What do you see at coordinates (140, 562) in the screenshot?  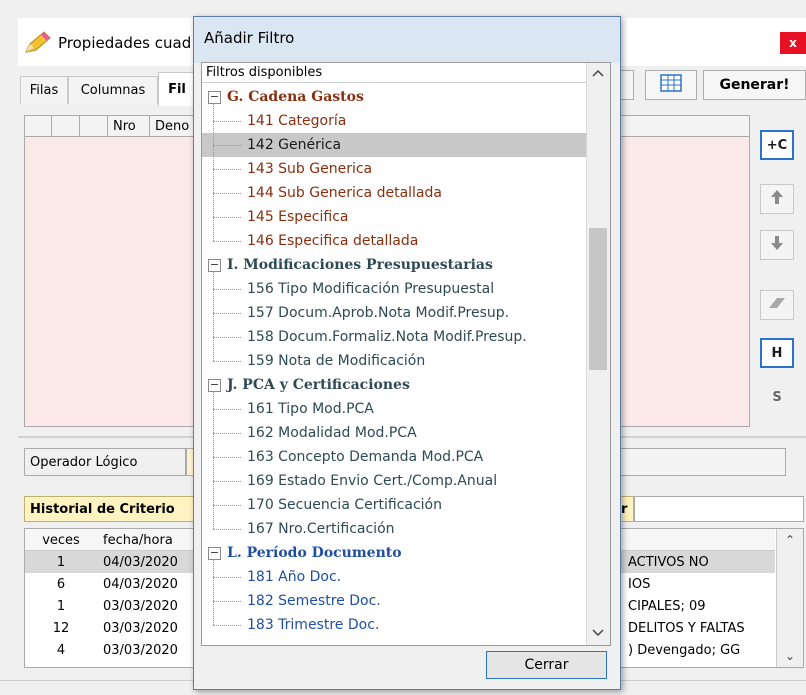 I see `cell-fecha: 04/03/2020` at bounding box center [140, 562].